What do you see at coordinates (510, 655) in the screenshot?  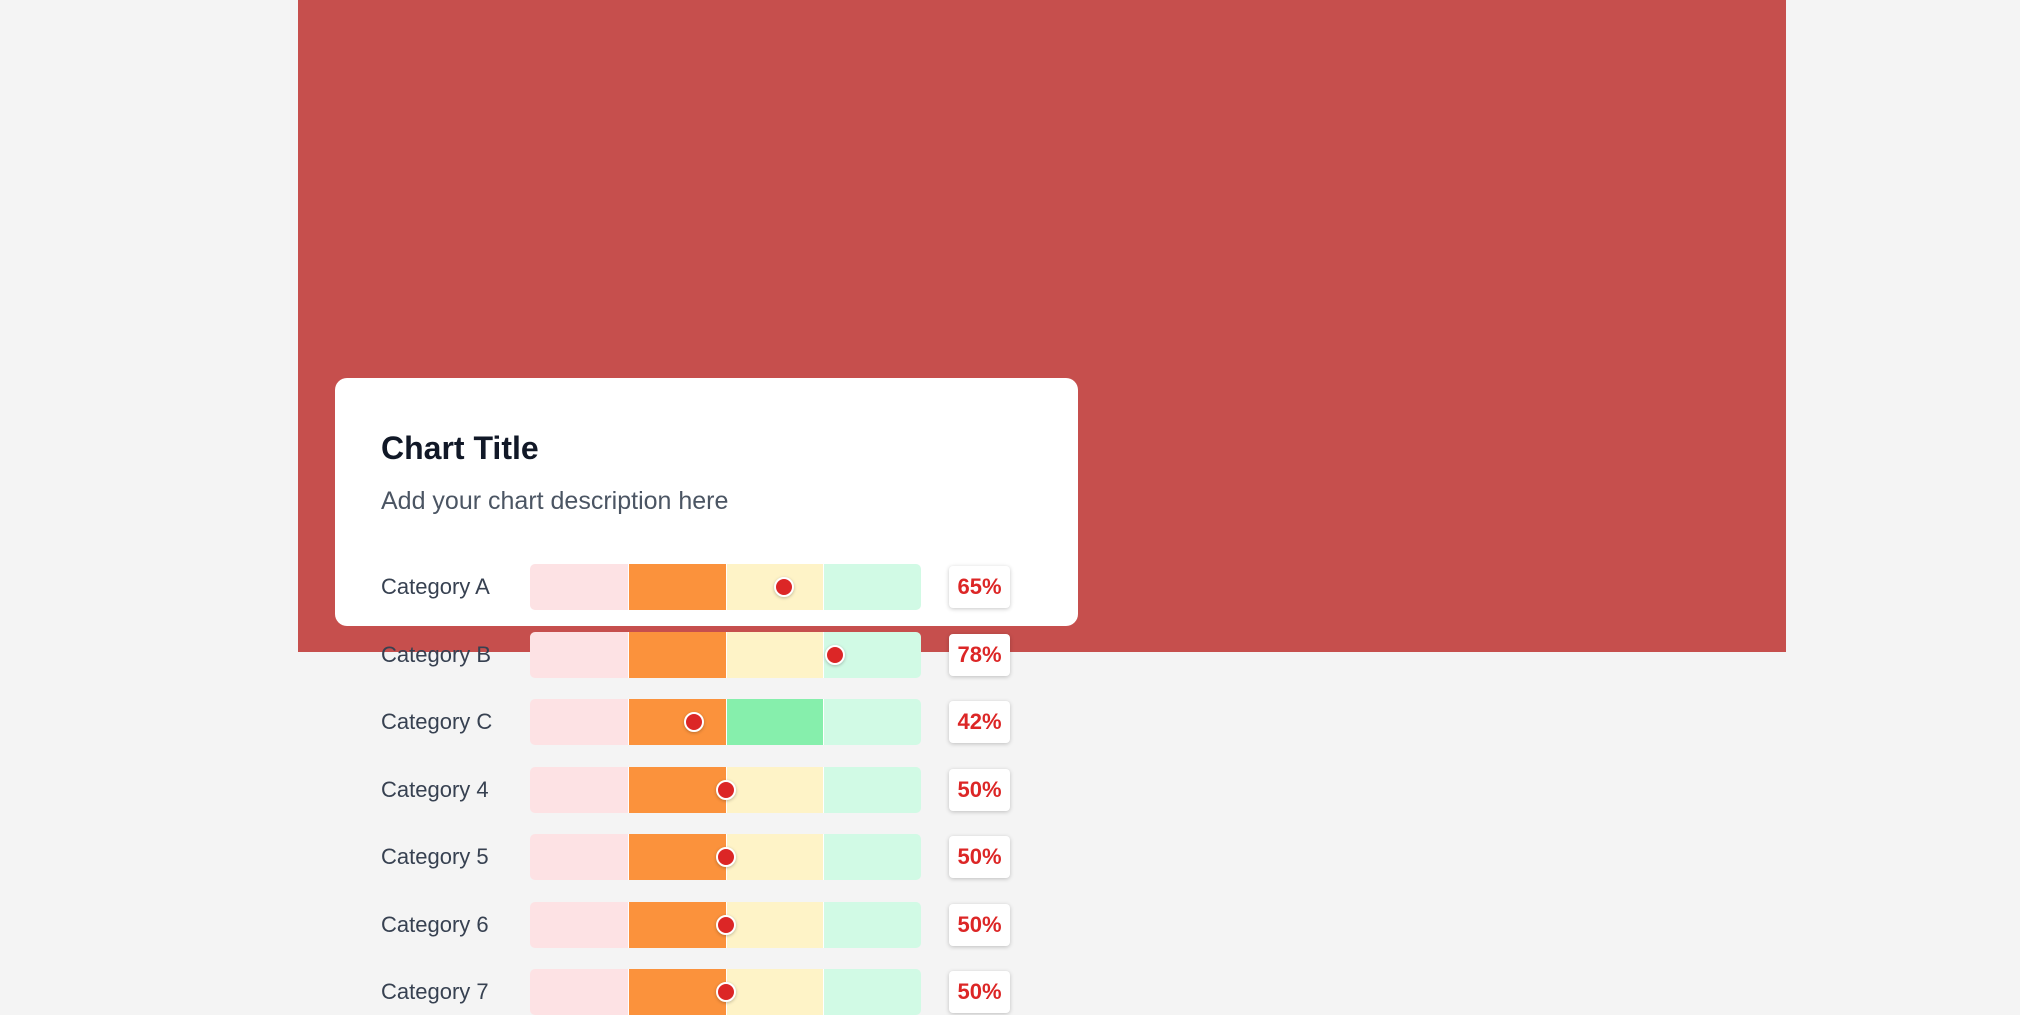 I see `chart-row: Category B 78%` at bounding box center [510, 655].